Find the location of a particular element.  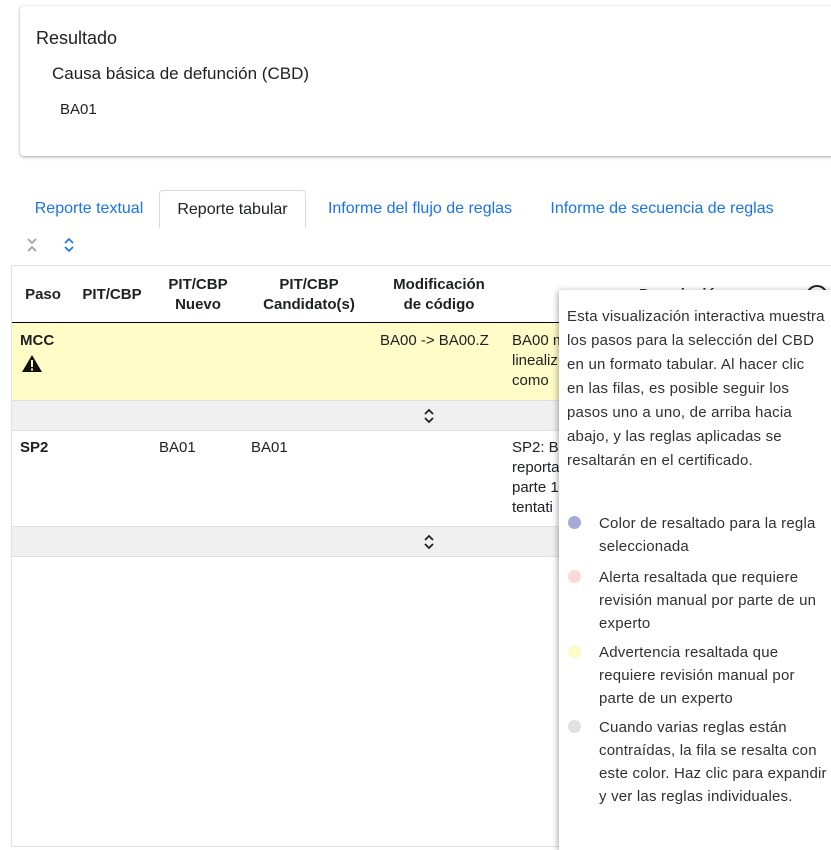

cell-descripcion: BA00 m linealiz como is located at coordinates (537, 360).